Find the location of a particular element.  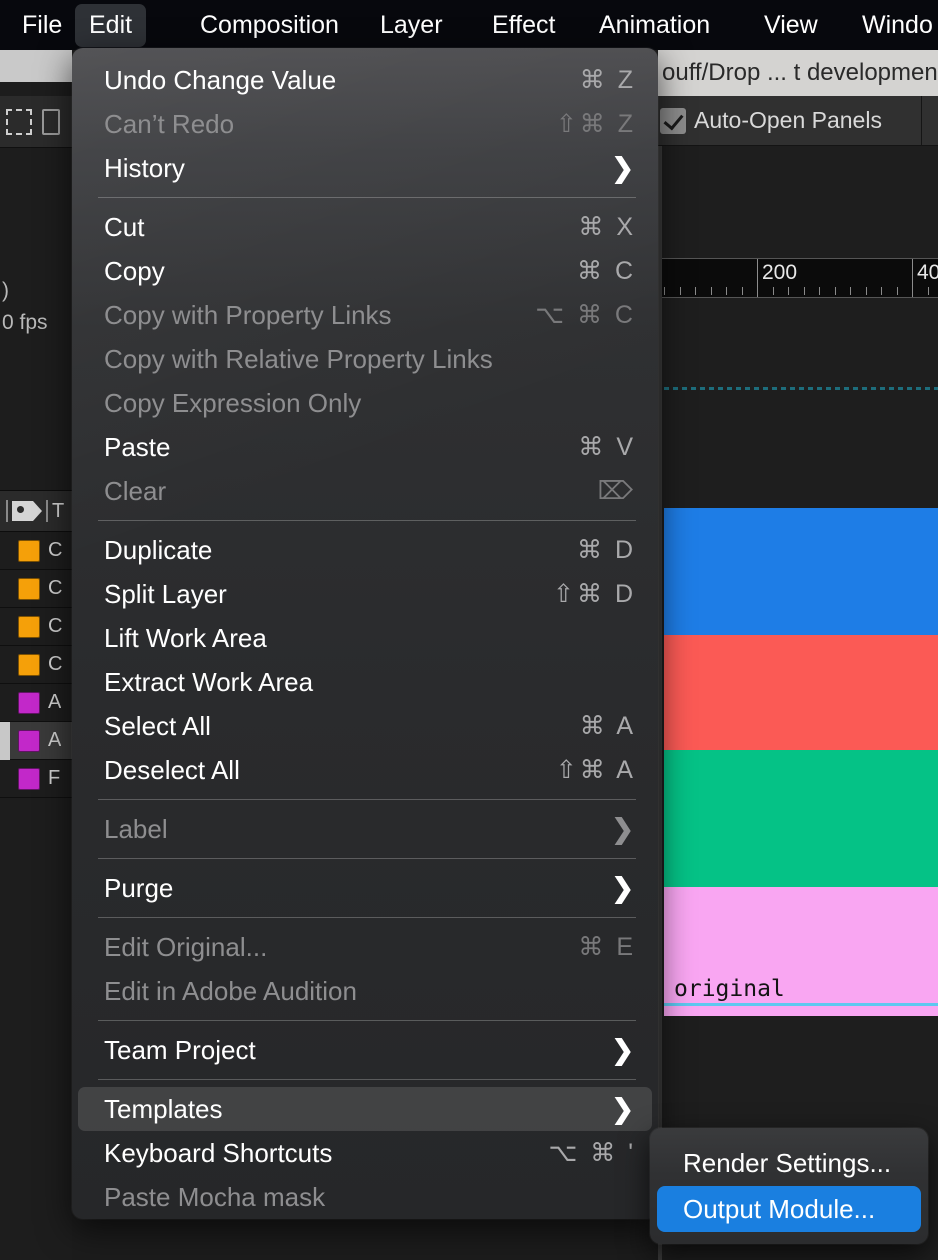

menubar-item-view: View is located at coordinates (791, 25).